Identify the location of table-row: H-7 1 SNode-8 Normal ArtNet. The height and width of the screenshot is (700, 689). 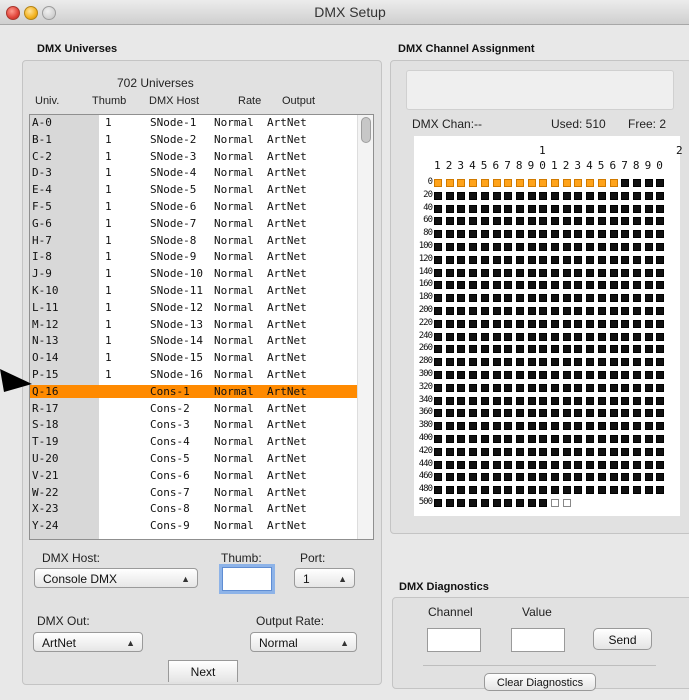
(193, 241).